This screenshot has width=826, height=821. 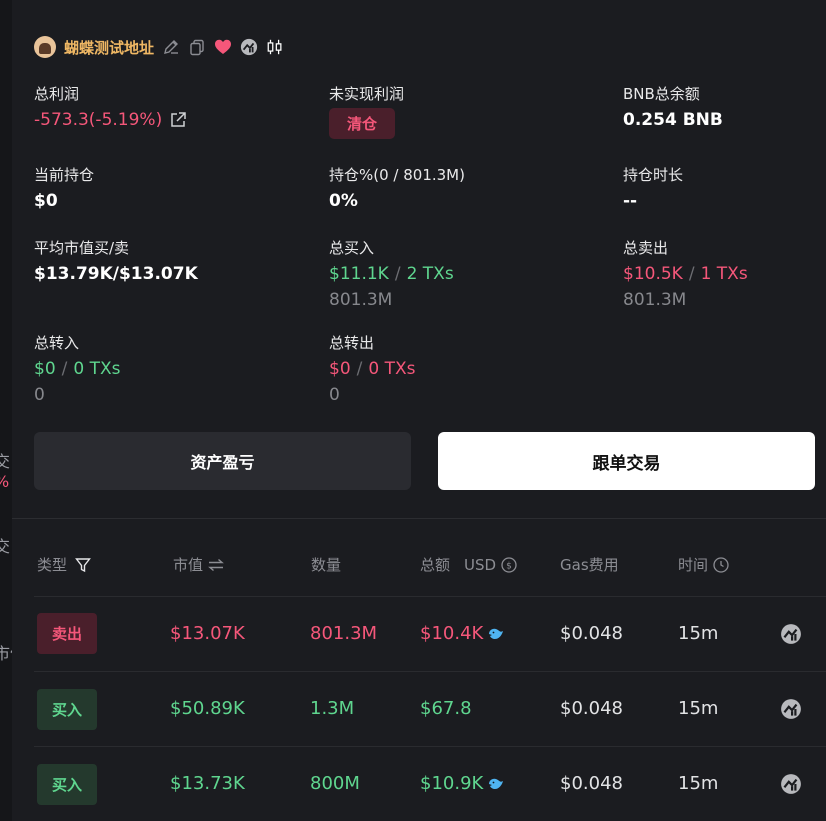 What do you see at coordinates (359, 274) in the screenshot?
I see `stat-amount: $11.1K` at bounding box center [359, 274].